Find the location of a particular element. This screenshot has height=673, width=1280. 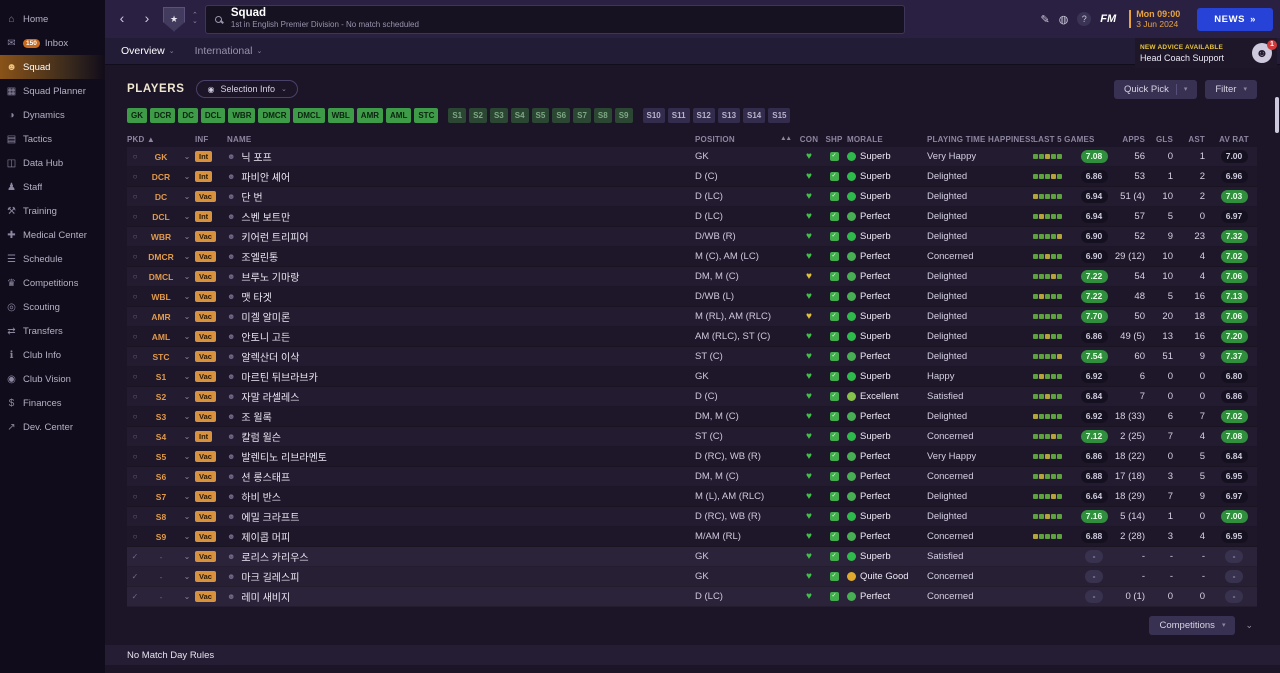

column-header-position: POSITION ▲▲ is located at coordinates (746, 139).